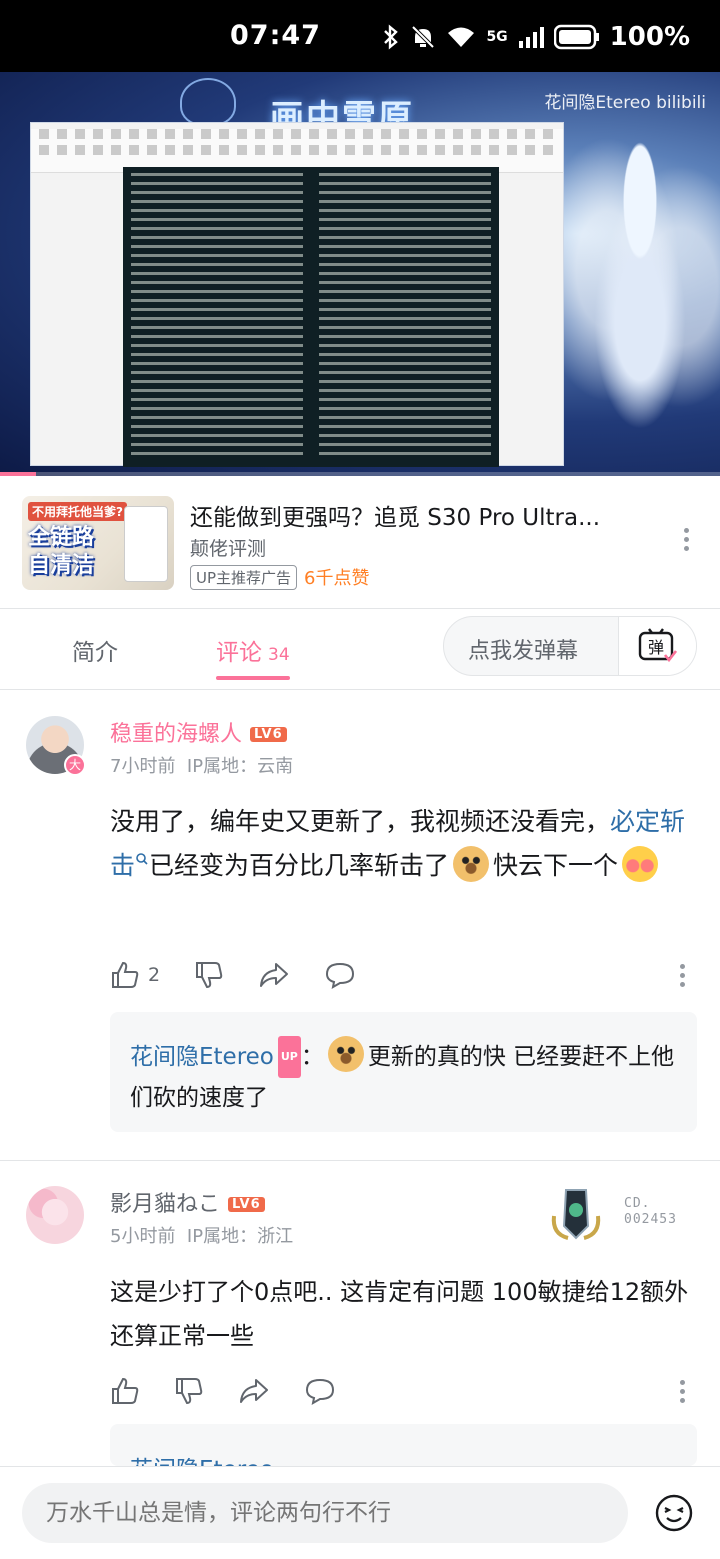 Image resolution: width=720 pixels, height=1559 pixels. I want to click on tab-comments: 评论 34, so click(253, 650).